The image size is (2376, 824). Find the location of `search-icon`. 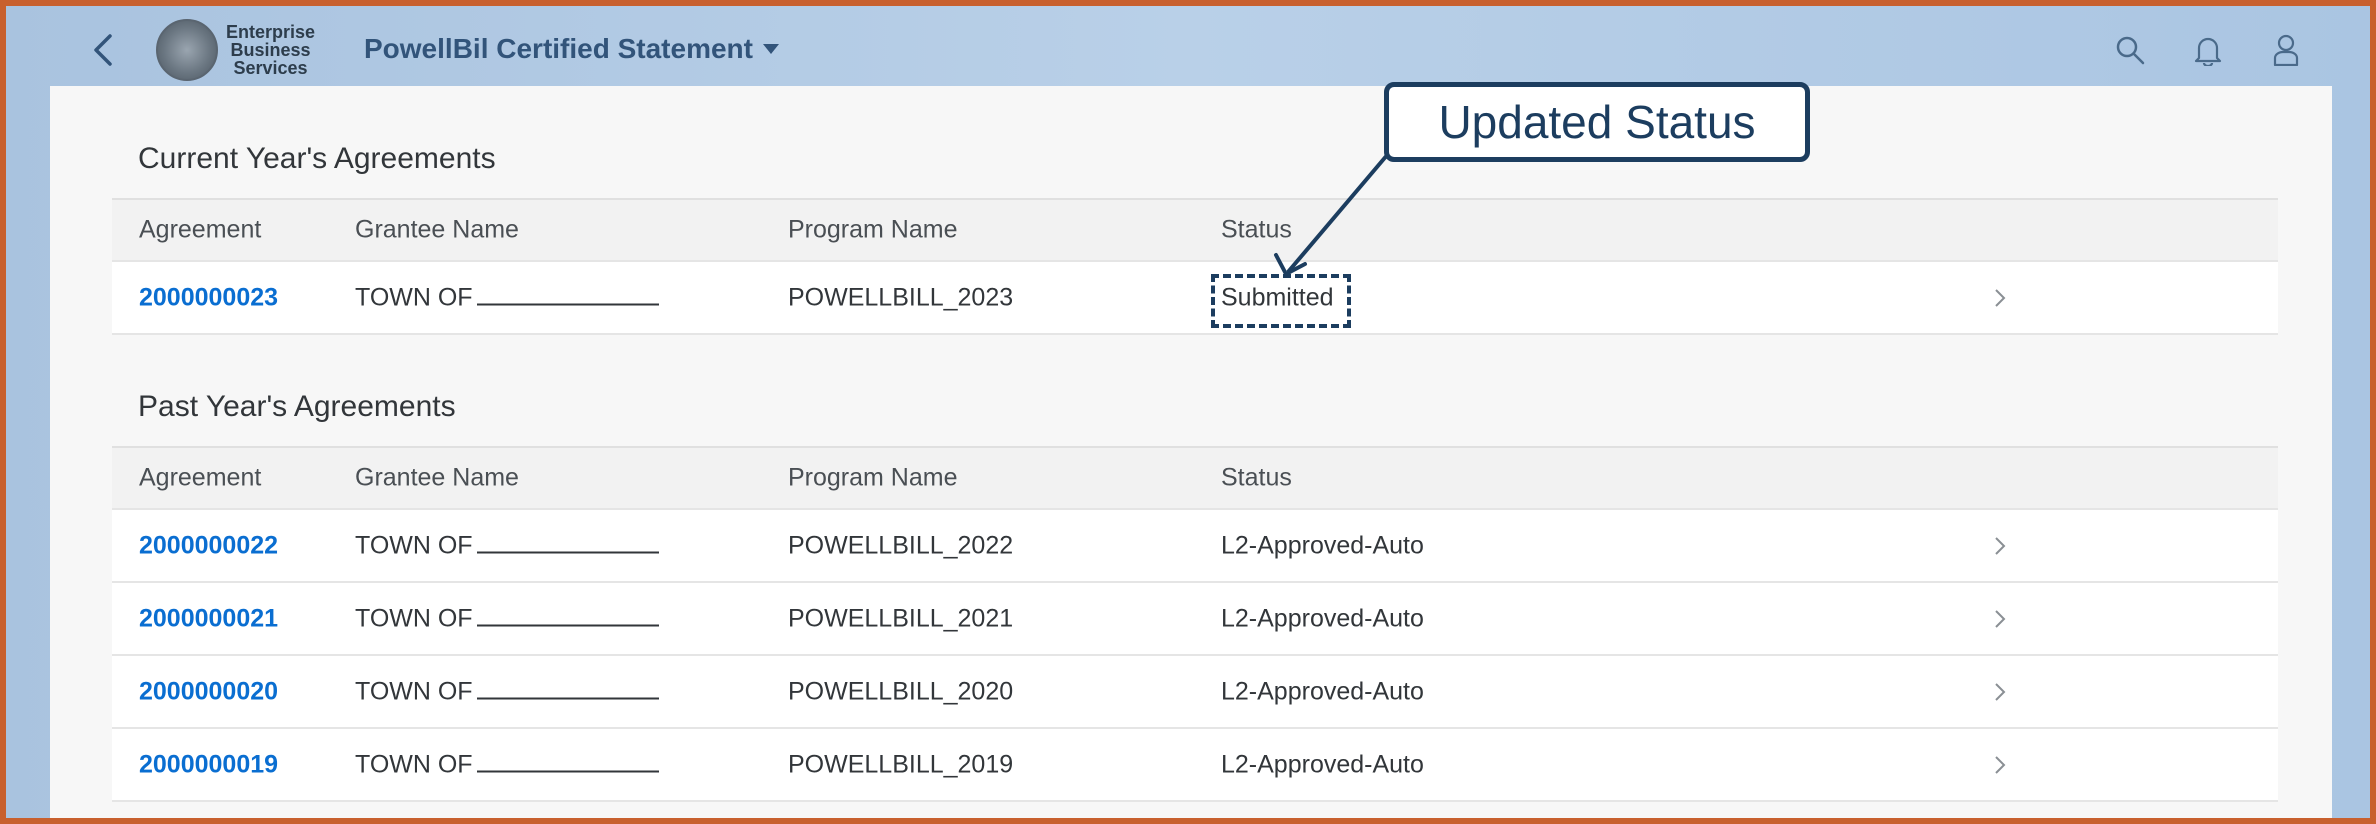

search-icon is located at coordinates (2130, 50).